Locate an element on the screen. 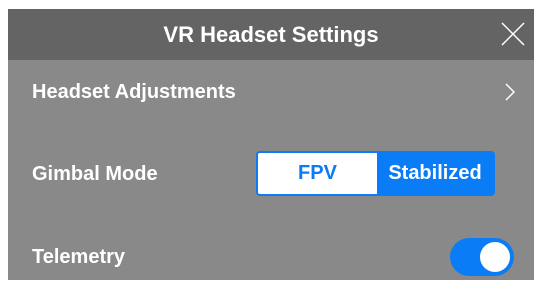  close-icon is located at coordinates (513, 34).